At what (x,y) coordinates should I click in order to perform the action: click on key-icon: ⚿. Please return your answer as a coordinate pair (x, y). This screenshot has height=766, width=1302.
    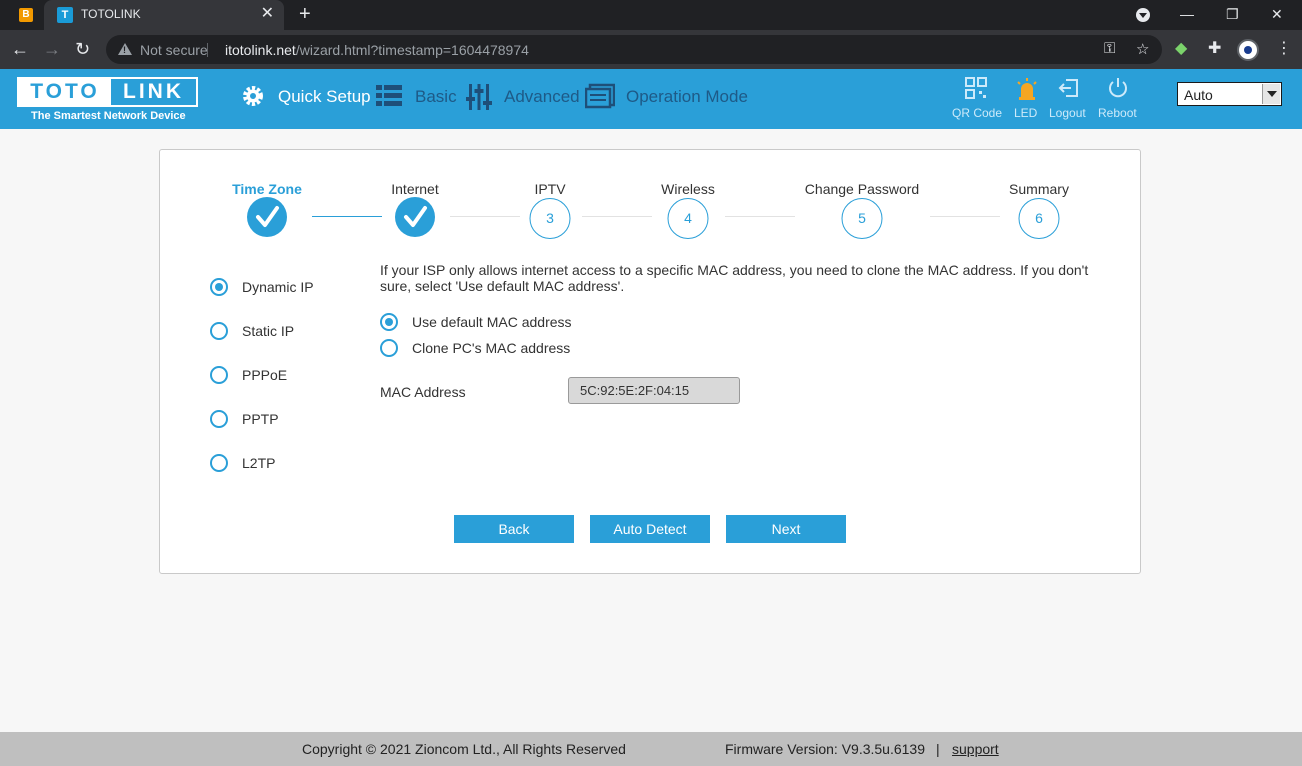
    Looking at the image, I should click on (1109, 48).